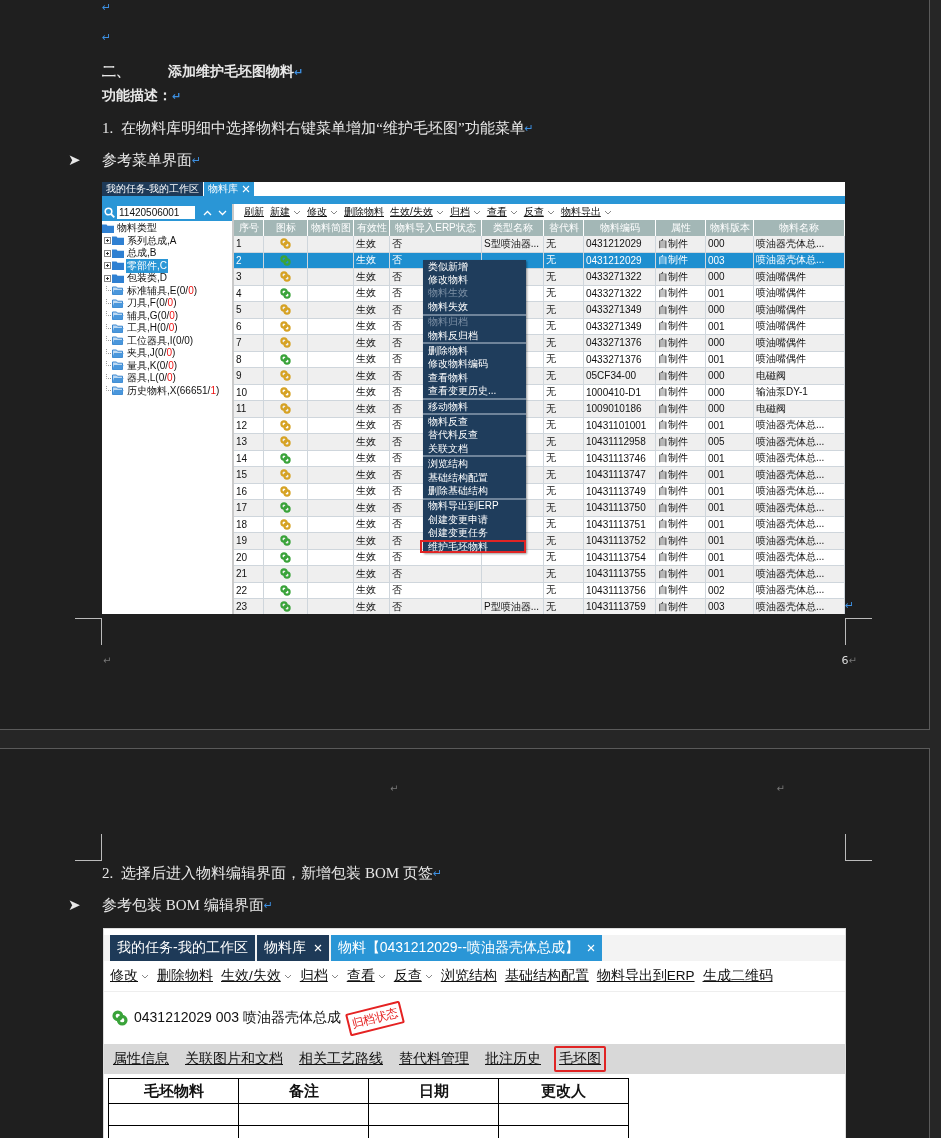  What do you see at coordinates (152, 240) in the screenshot?
I see `tree-item: 系列总成,A` at bounding box center [152, 240].